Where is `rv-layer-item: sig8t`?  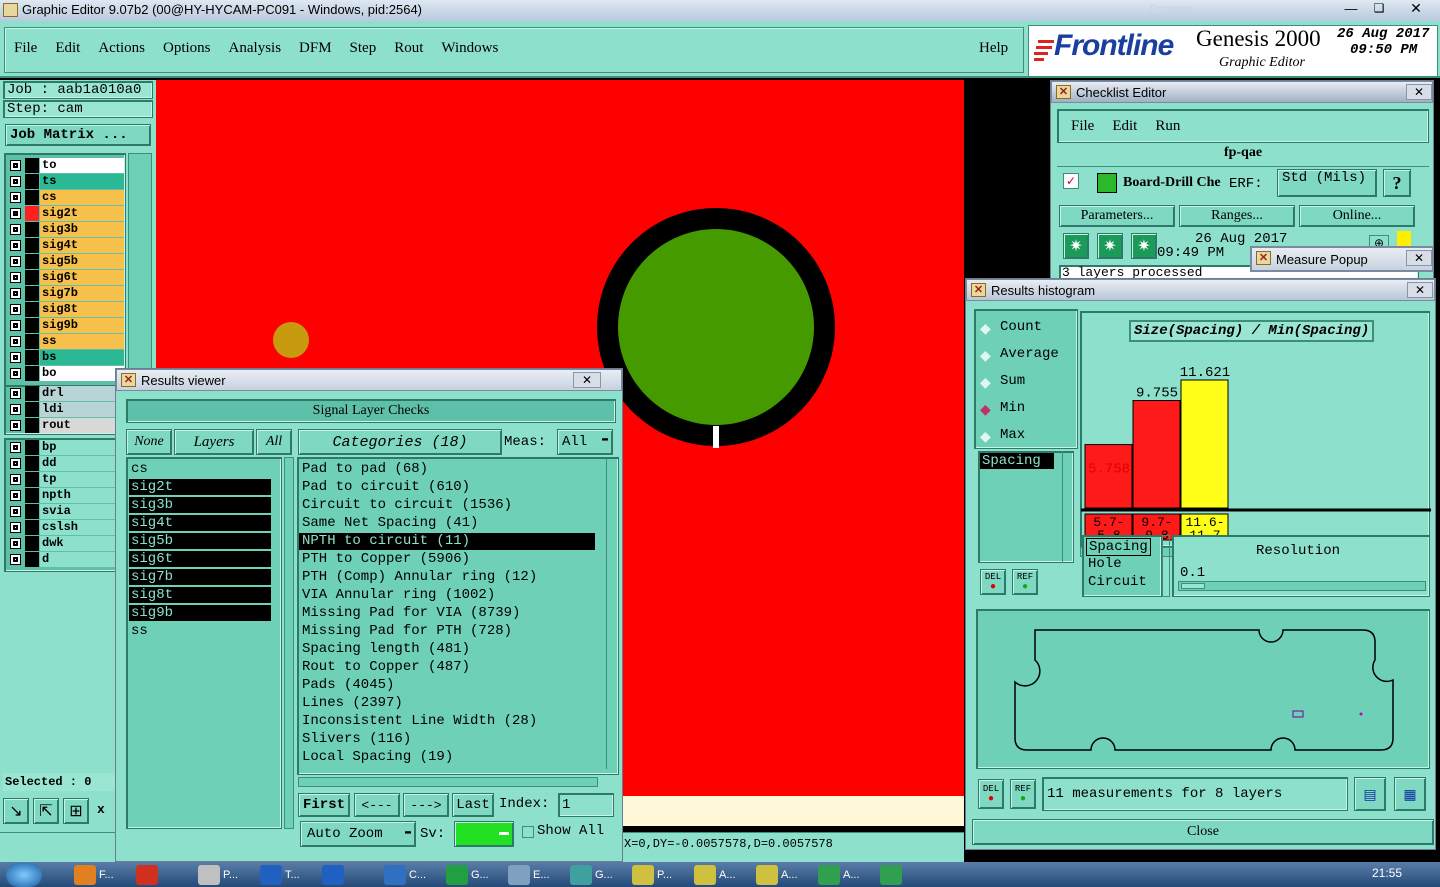 rv-layer-item: sig8t is located at coordinates (200, 595).